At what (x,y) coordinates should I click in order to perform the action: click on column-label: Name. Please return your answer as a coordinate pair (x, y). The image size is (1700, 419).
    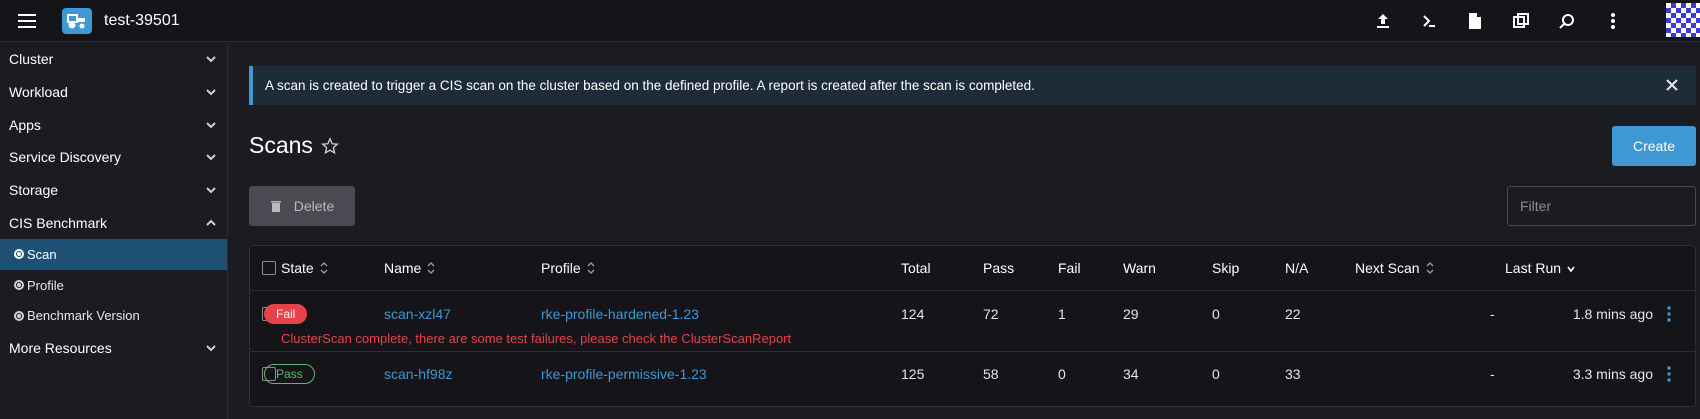
    Looking at the image, I should click on (403, 268).